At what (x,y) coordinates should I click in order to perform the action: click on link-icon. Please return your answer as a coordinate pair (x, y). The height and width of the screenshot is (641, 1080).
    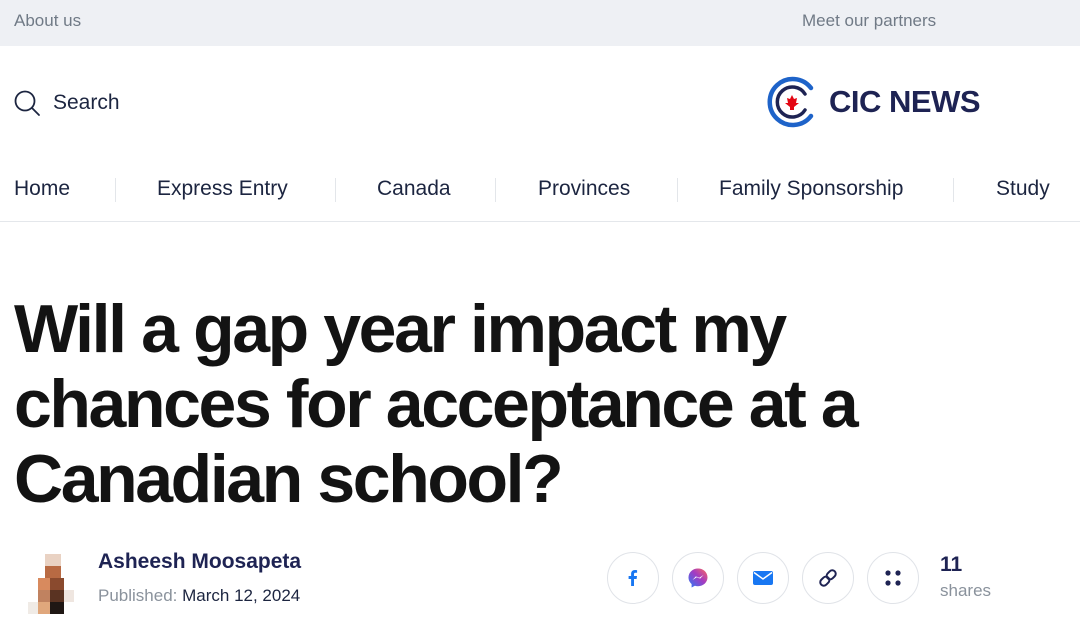
    Looking at the image, I should click on (828, 578).